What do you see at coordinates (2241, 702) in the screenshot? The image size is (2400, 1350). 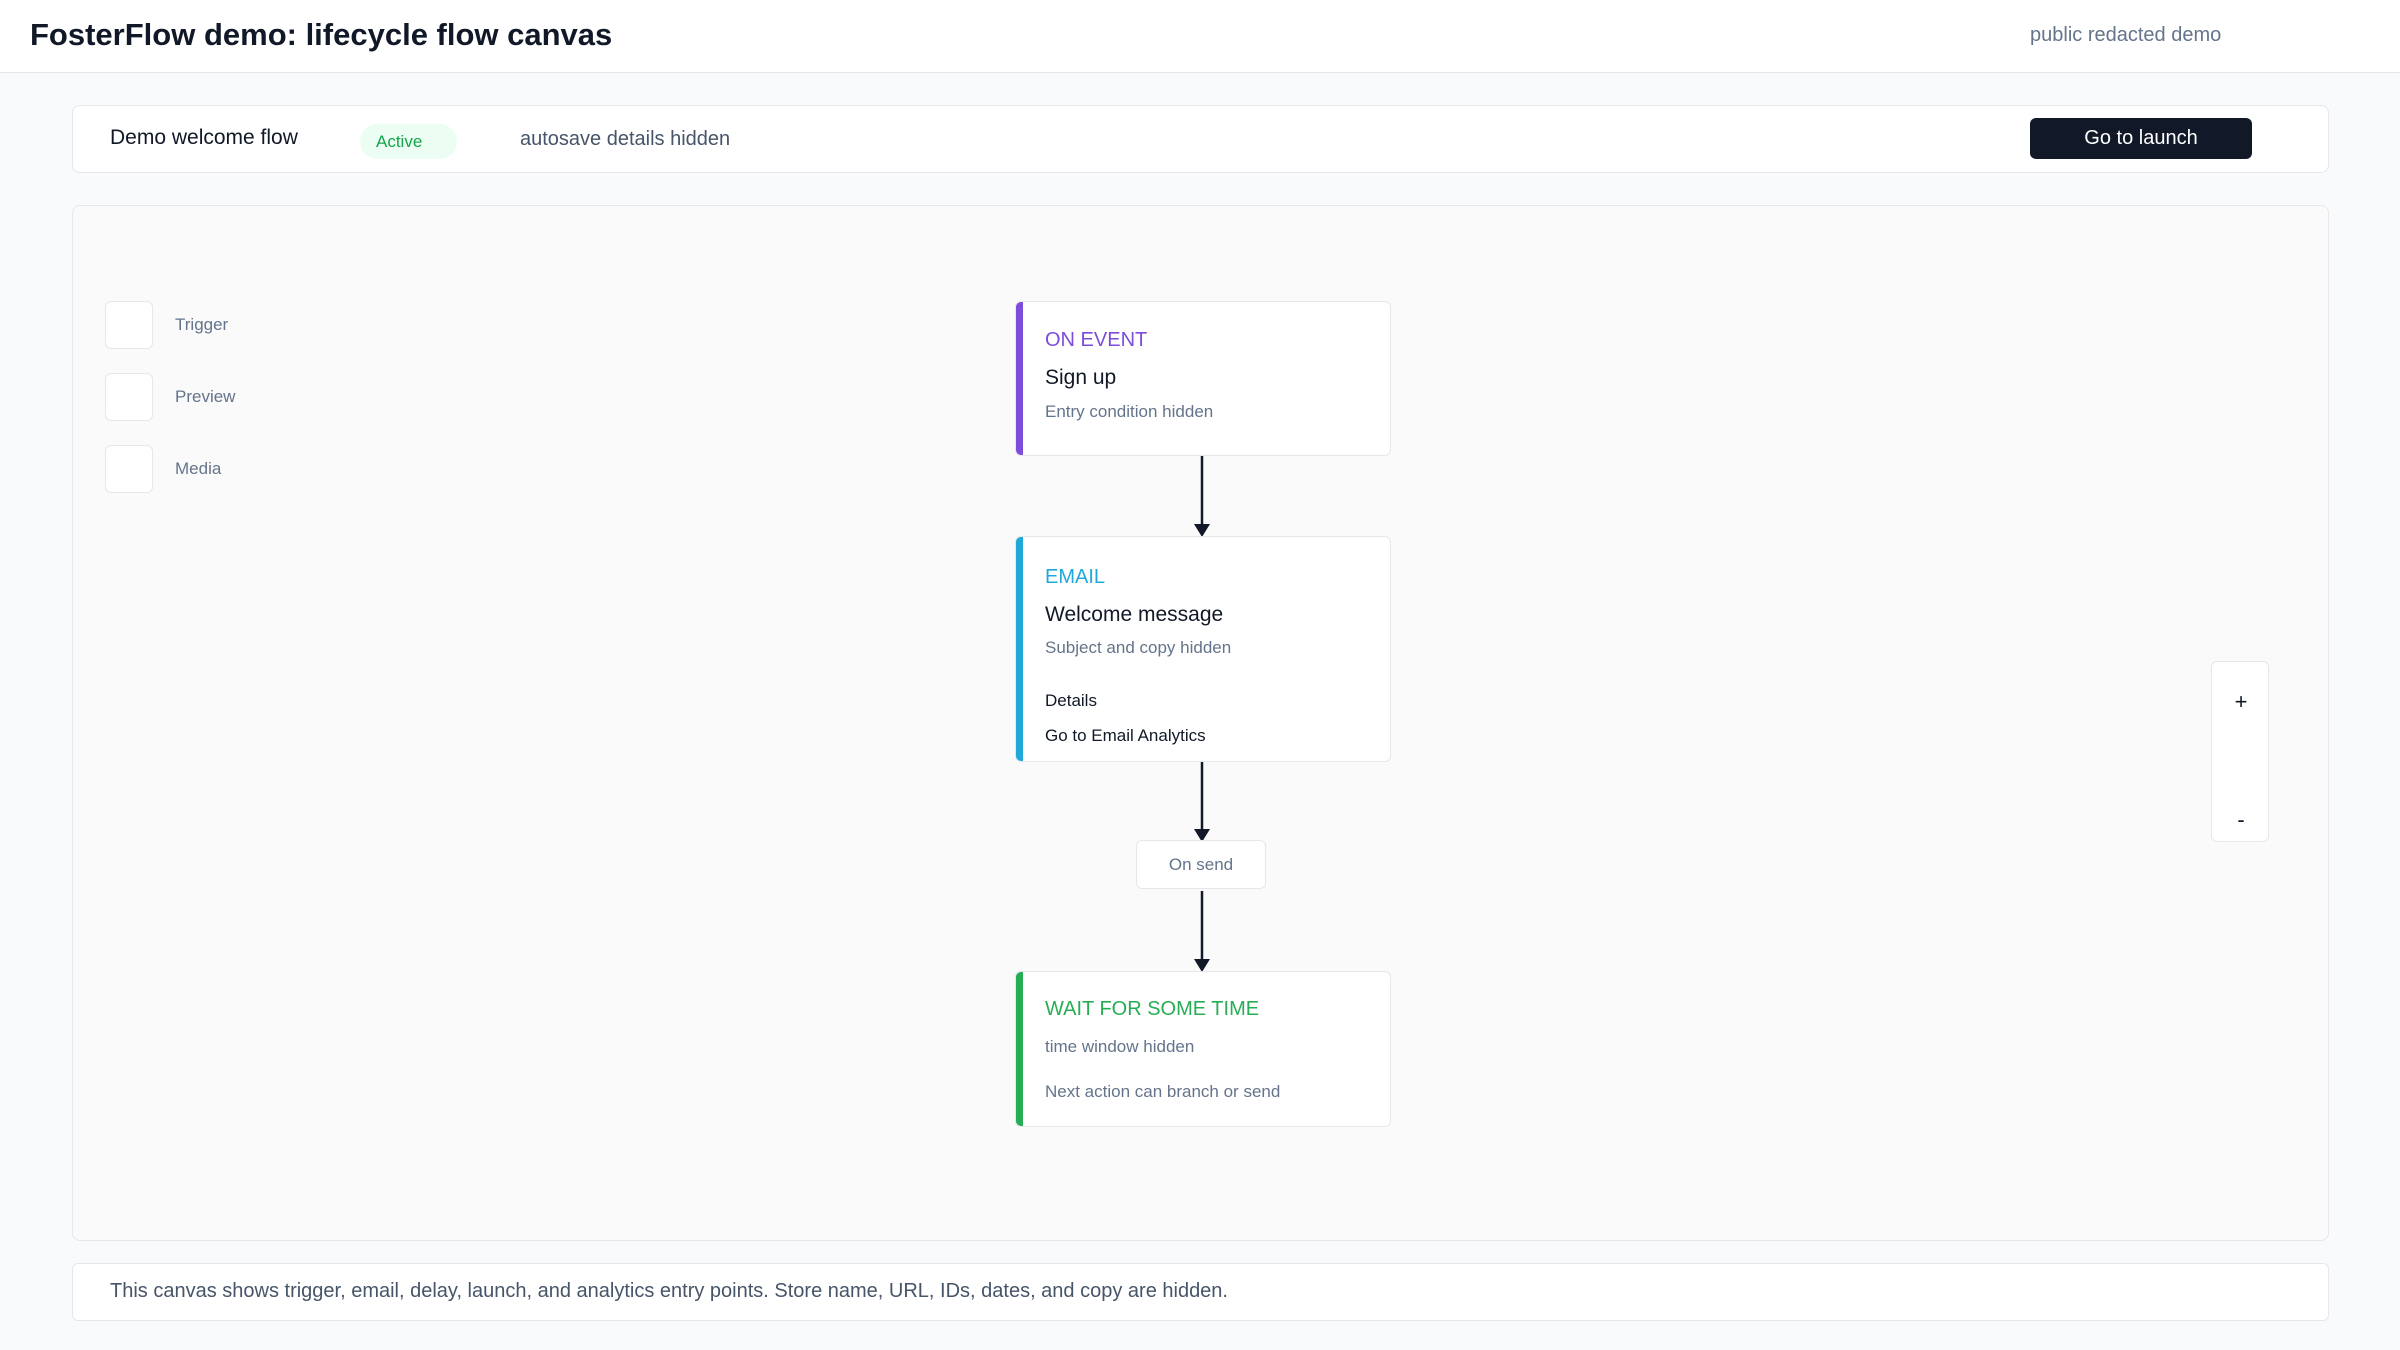 I see `zoom-in-button: +` at bounding box center [2241, 702].